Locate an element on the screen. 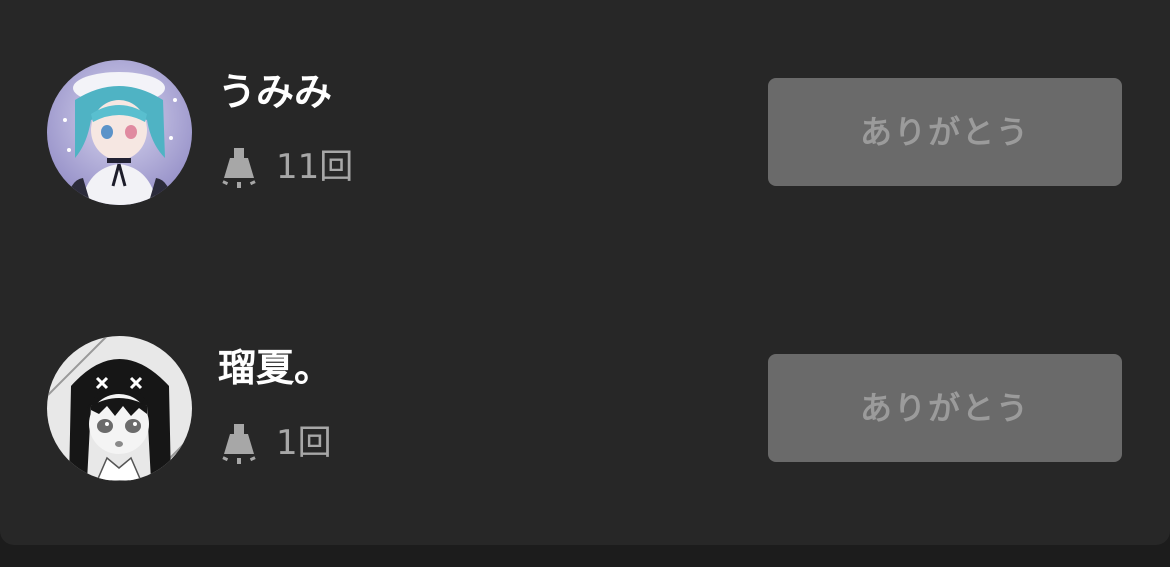  support-count: 1回 is located at coordinates (276, 443).